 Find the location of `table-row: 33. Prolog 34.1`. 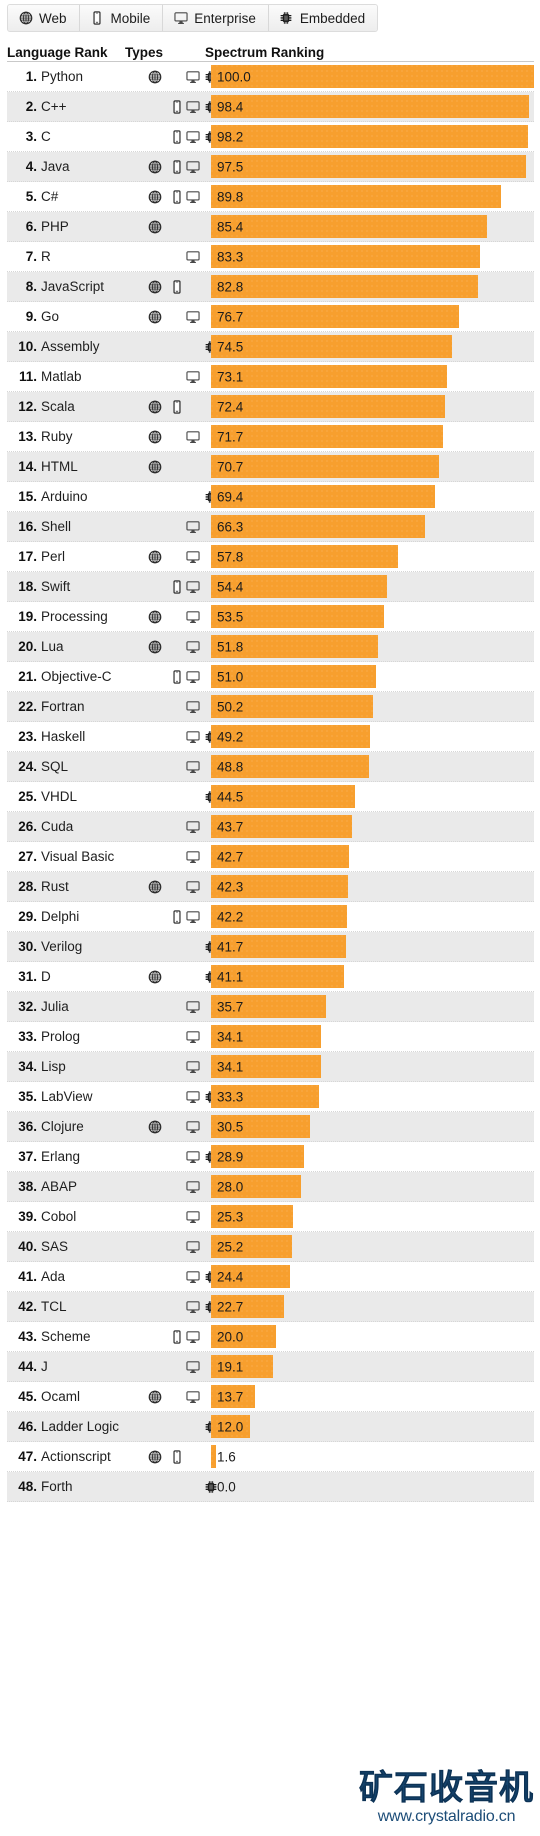

table-row: 33. Prolog 34.1 is located at coordinates (270, 1037).